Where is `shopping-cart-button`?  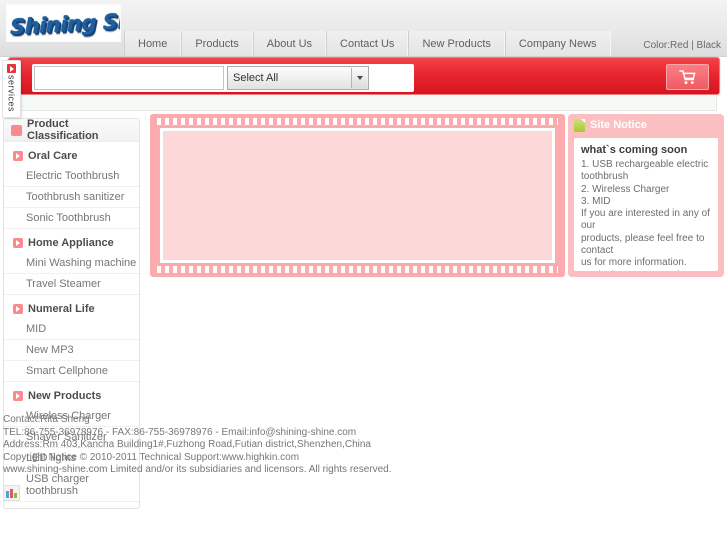 shopping-cart-button is located at coordinates (687, 77).